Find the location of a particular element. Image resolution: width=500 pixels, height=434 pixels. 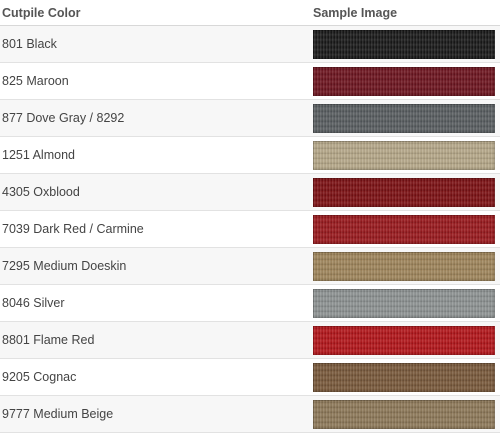

color-name: 4305 Oxblood is located at coordinates (41, 192).